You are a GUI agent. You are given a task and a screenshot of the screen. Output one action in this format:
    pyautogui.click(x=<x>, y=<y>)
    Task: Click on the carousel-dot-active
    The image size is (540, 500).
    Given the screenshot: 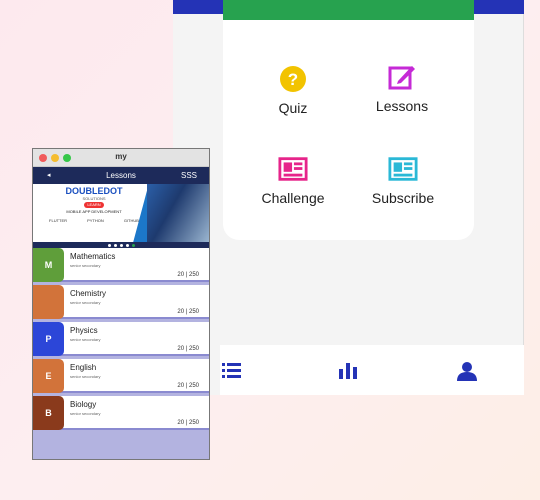 What is the action you would take?
    pyautogui.click(x=133, y=245)
    